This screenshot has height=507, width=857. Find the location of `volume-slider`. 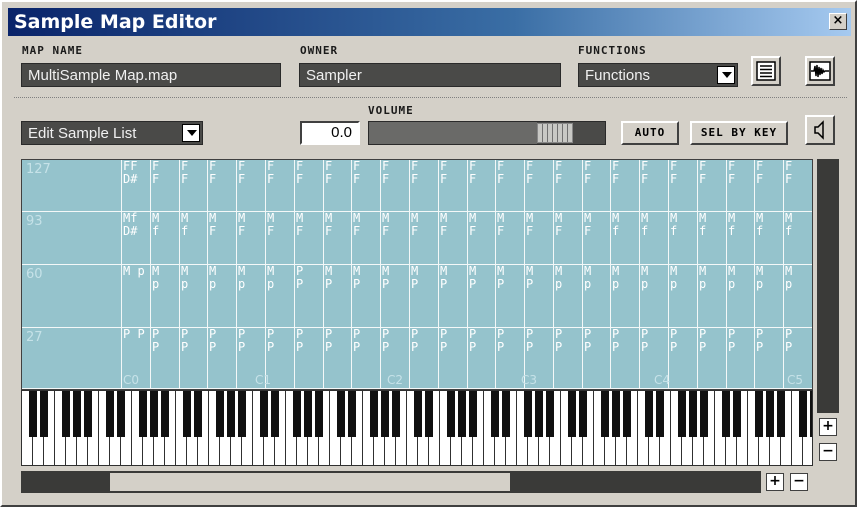

volume-slider is located at coordinates (487, 133).